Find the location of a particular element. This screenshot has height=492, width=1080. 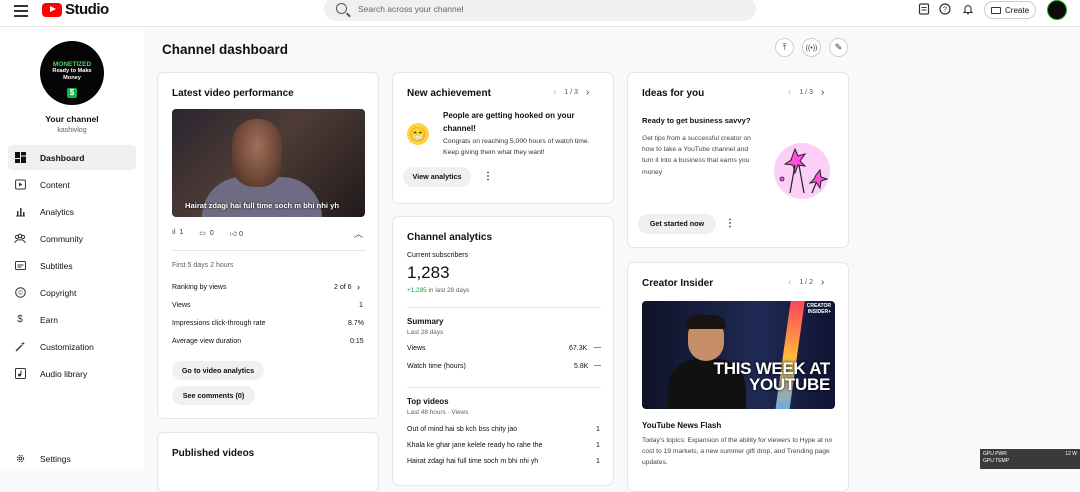

avd-value: 0:15 is located at coordinates (357, 341).